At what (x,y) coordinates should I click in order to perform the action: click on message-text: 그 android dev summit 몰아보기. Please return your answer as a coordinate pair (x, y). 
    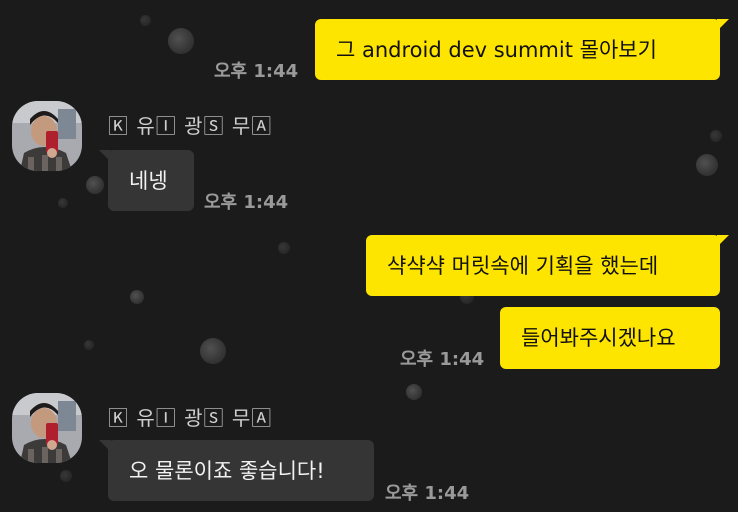
    Looking at the image, I should click on (496, 49).